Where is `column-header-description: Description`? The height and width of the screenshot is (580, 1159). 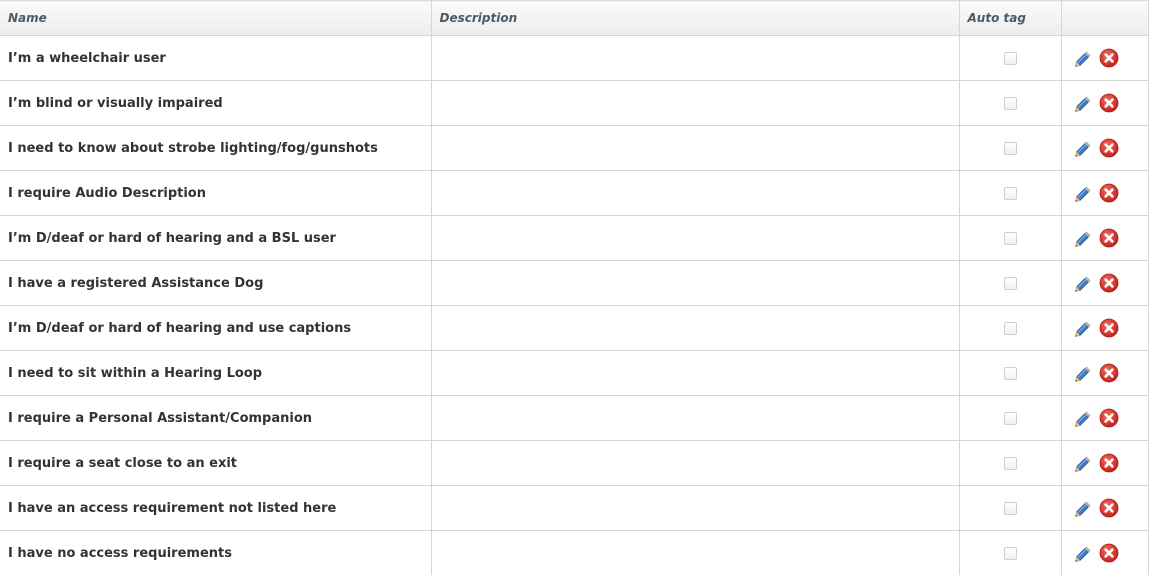 column-header-description: Description is located at coordinates (695, 18).